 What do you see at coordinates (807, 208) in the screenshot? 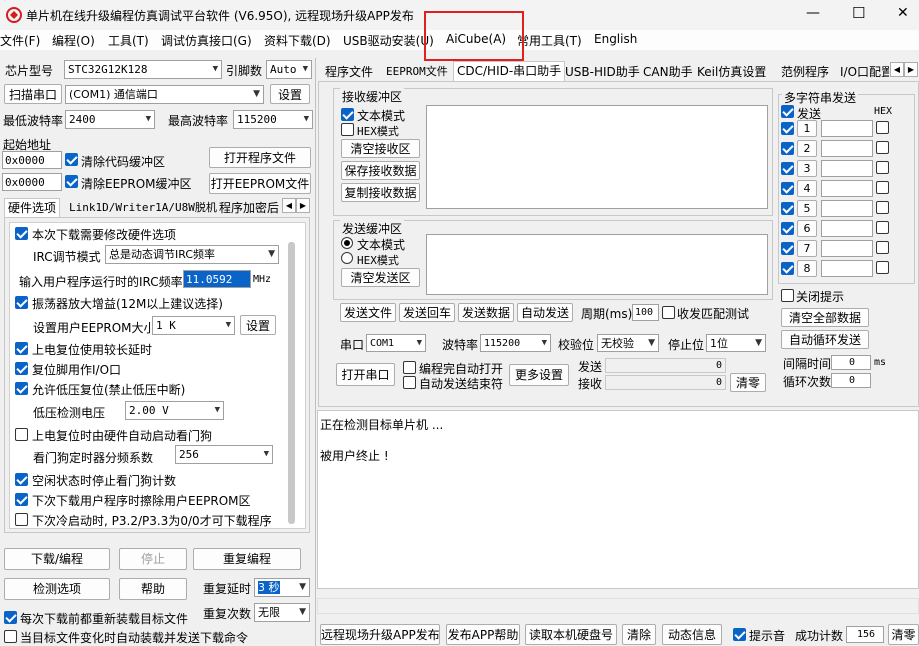
I see `multi-row-5-send-button: 5` at bounding box center [807, 208].